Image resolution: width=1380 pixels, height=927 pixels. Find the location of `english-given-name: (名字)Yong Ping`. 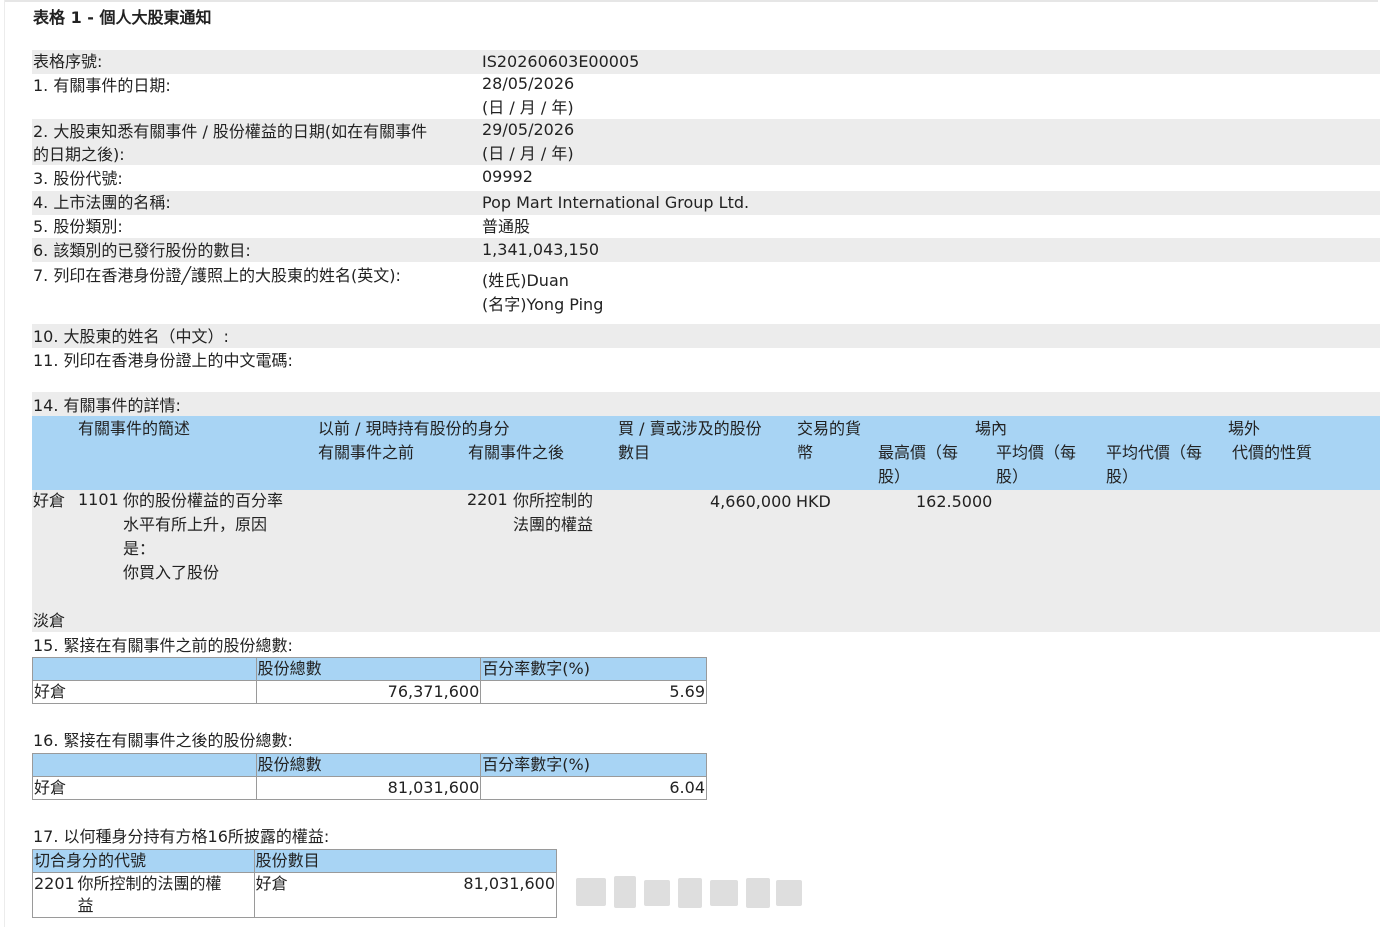

english-given-name: (名字)Yong Ping is located at coordinates (543, 304).